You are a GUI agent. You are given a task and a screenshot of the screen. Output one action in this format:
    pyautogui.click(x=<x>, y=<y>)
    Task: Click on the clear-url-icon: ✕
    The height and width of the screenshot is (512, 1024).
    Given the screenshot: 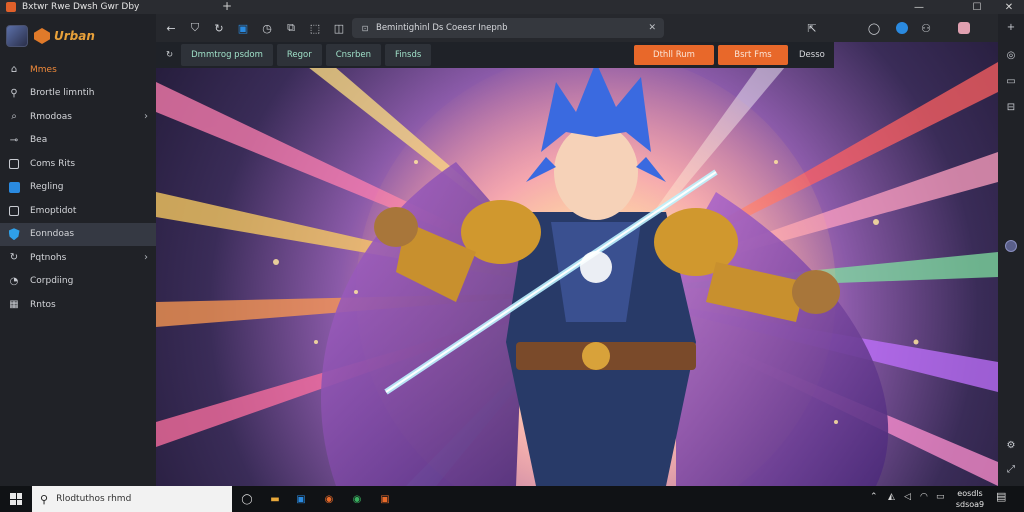 What is the action you would take?
    pyautogui.click(x=652, y=28)
    